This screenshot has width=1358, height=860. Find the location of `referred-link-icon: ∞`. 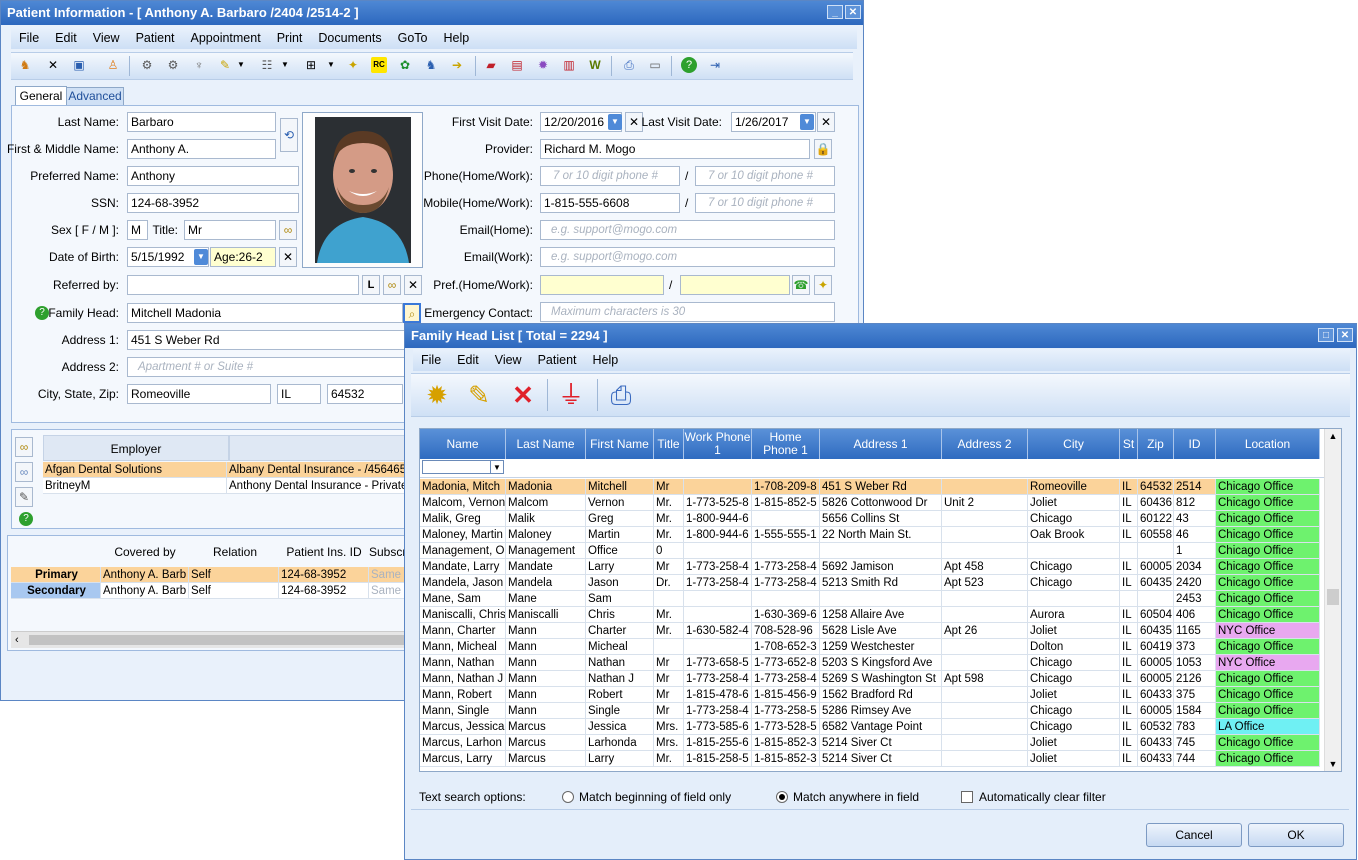

referred-link-icon: ∞ is located at coordinates (392, 285).